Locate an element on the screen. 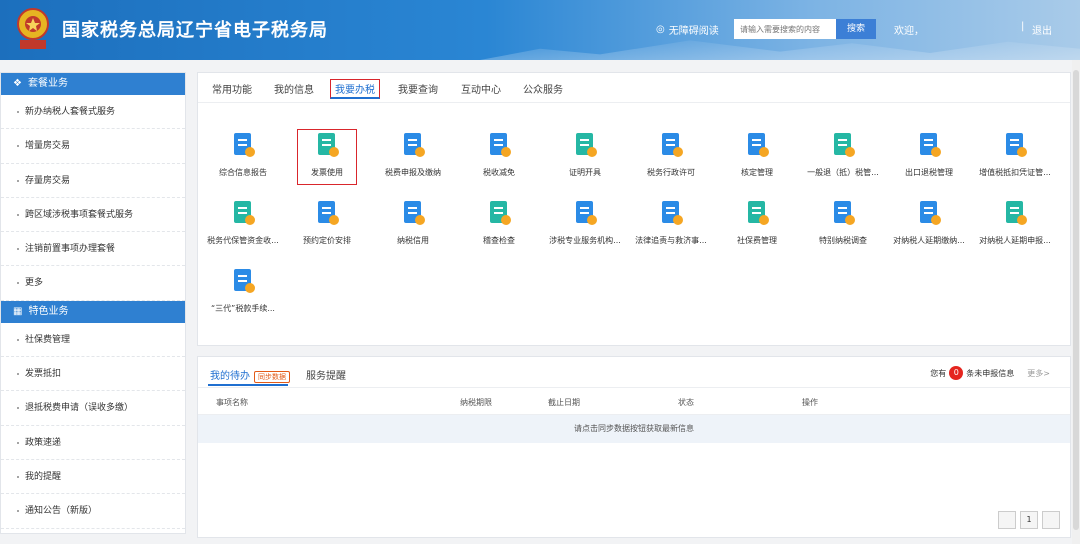 This screenshot has width=1080, height=544. sidebar-item: 通知公告（新版） is located at coordinates (93, 511).